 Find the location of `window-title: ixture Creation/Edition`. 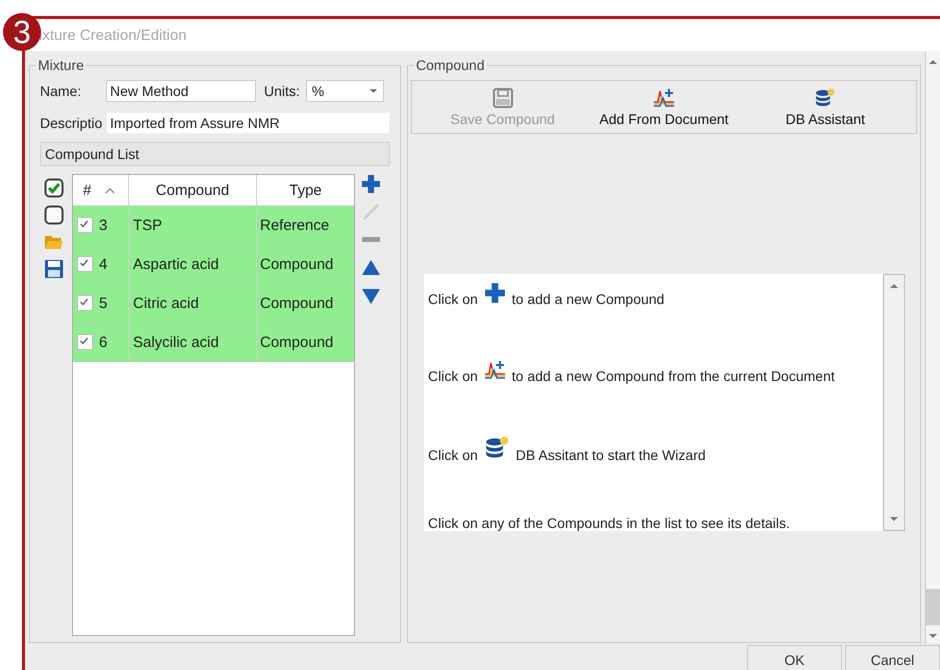

window-title: ixture Creation/Edition is located at coordinates (113, 35).